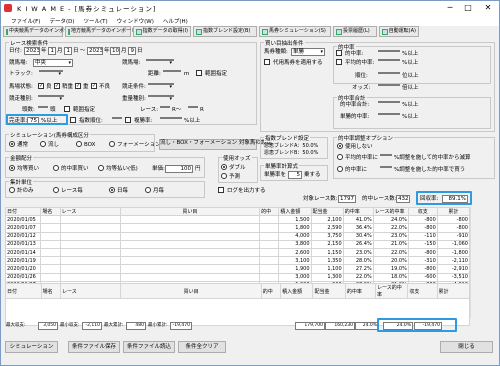 The image size is (500, 366). What do you see at coordinates (95, 51) in the screenshot?
I see `date-to-year: 2023` at bounding box center [95, 51].